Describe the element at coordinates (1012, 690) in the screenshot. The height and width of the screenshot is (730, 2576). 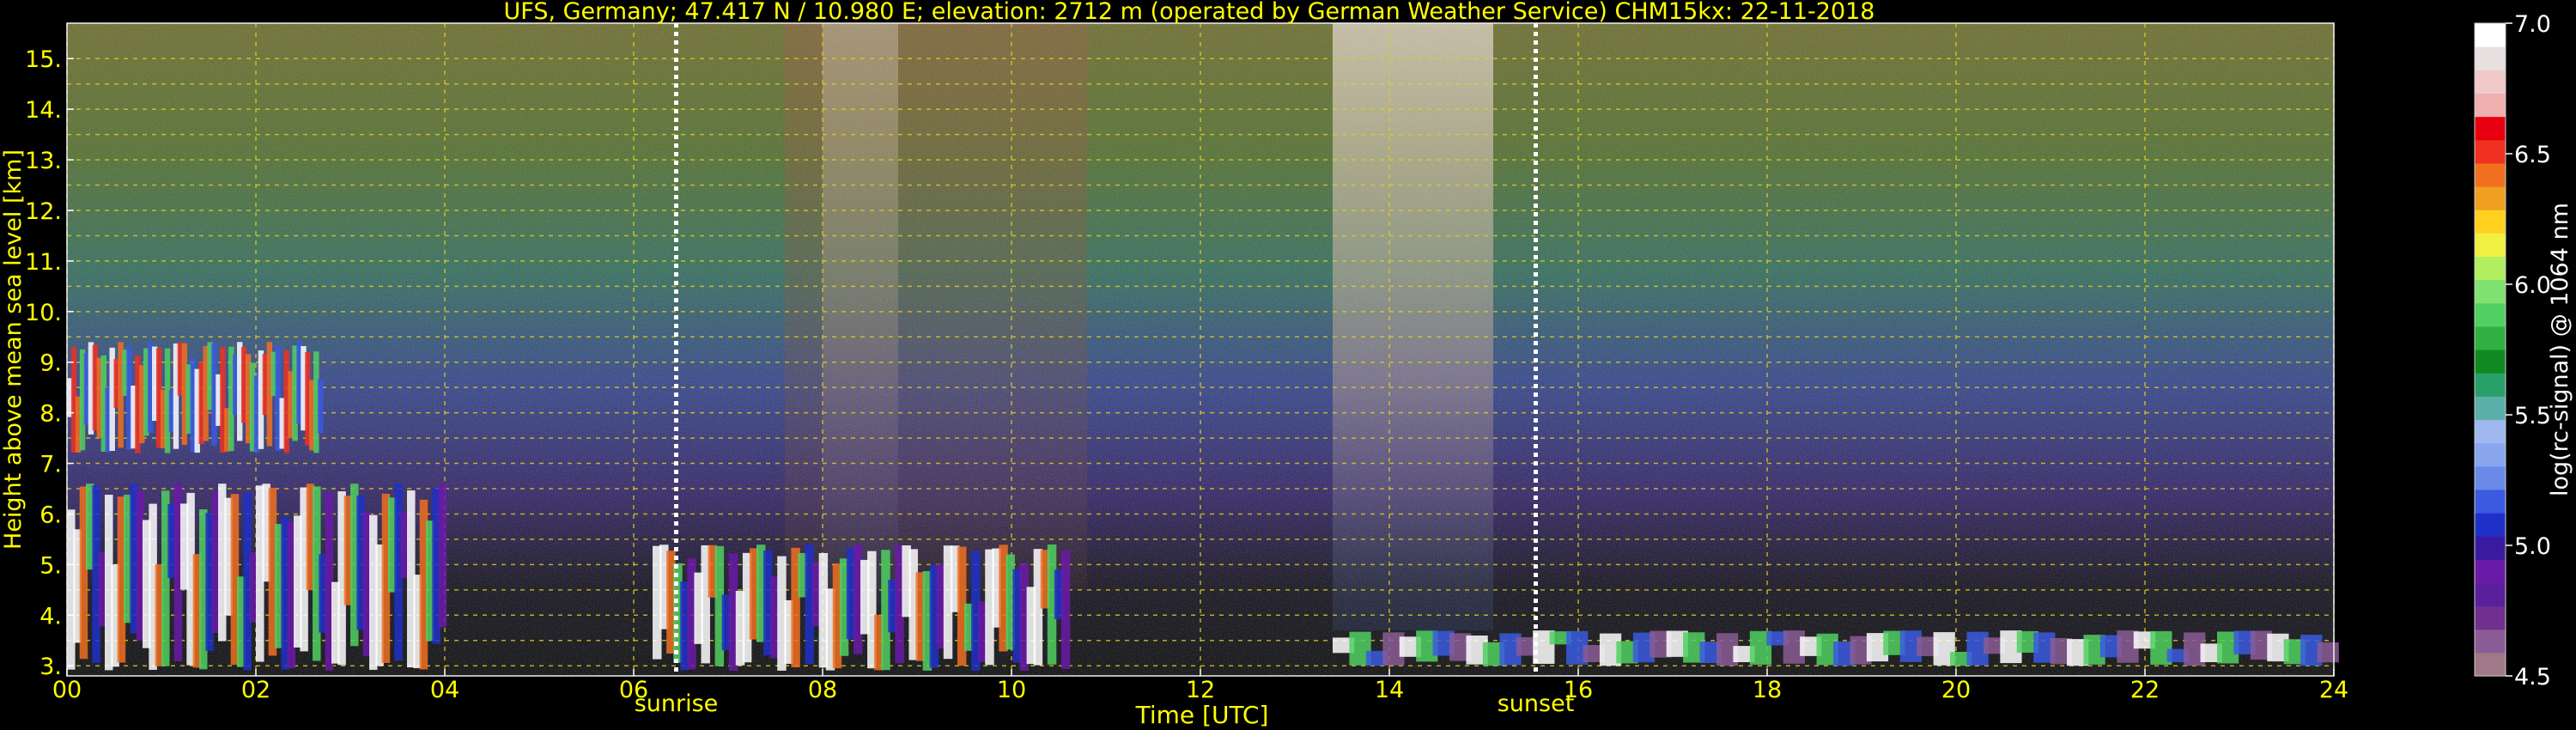
I see `x-tick-label: 10` at that location.